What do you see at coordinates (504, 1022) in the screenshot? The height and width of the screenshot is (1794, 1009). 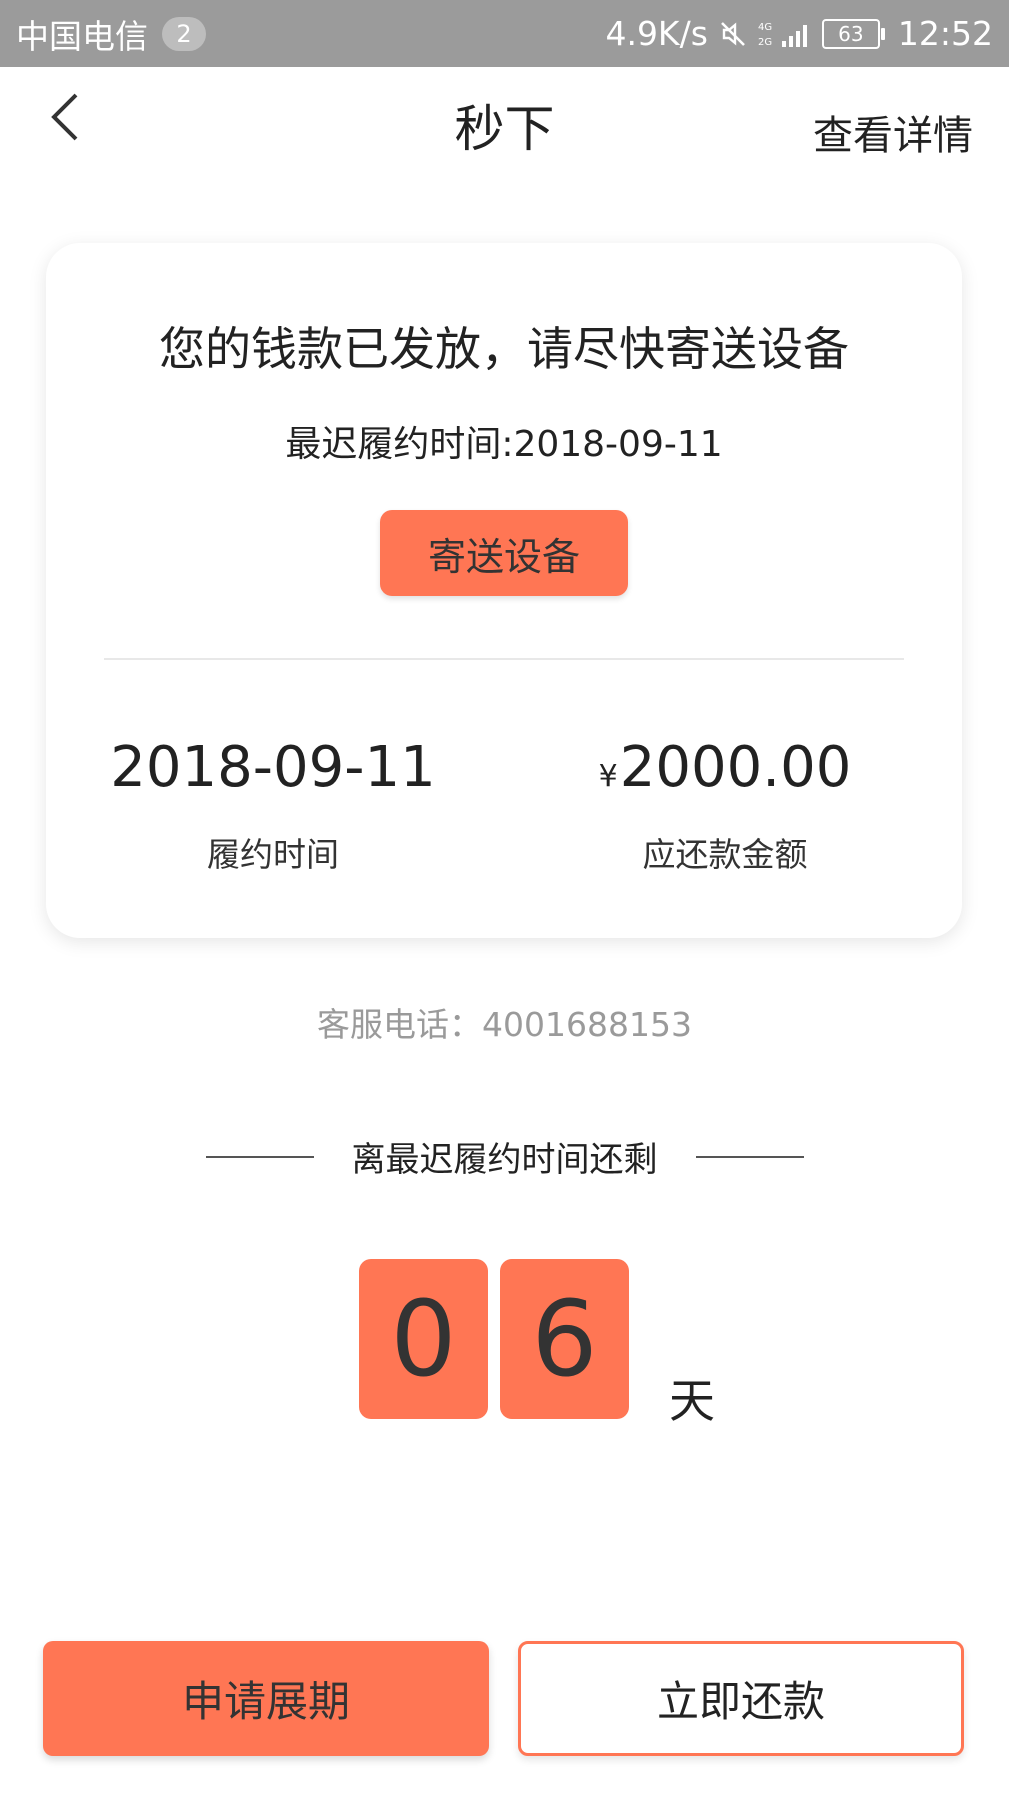 I see `service-phone: 客服电话：4001688153` at bounding box center [504, 1022].